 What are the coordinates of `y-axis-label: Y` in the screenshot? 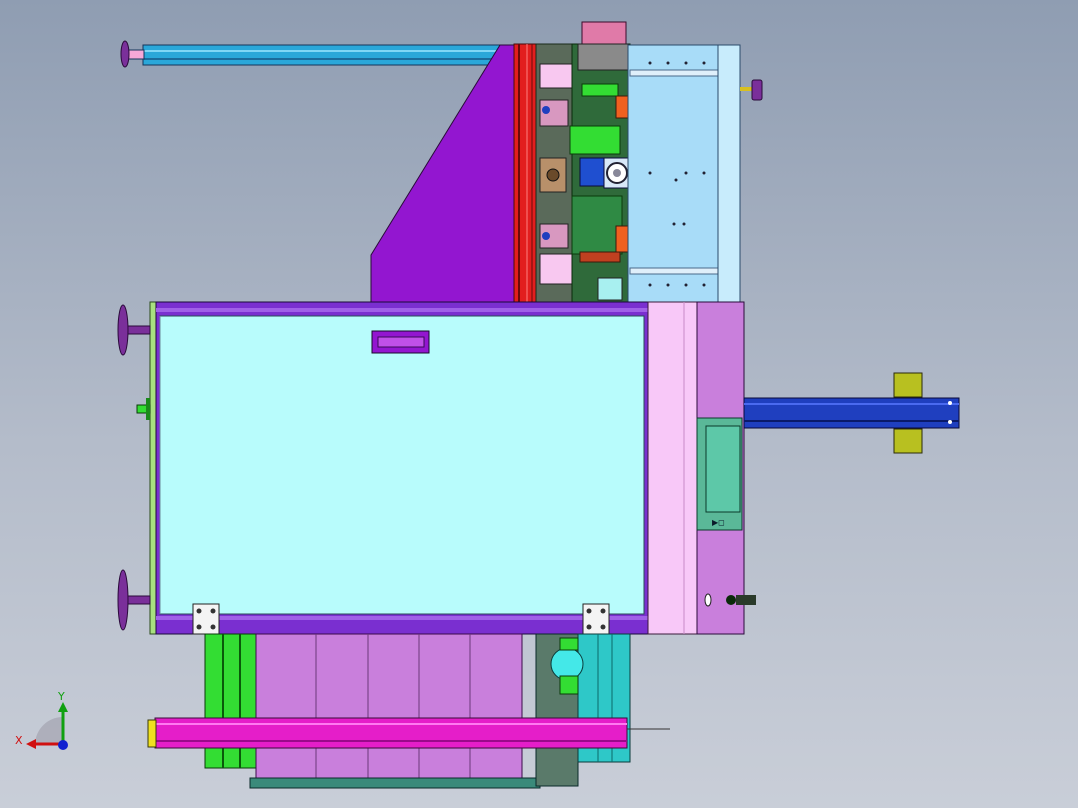 It's located at (61, 696).